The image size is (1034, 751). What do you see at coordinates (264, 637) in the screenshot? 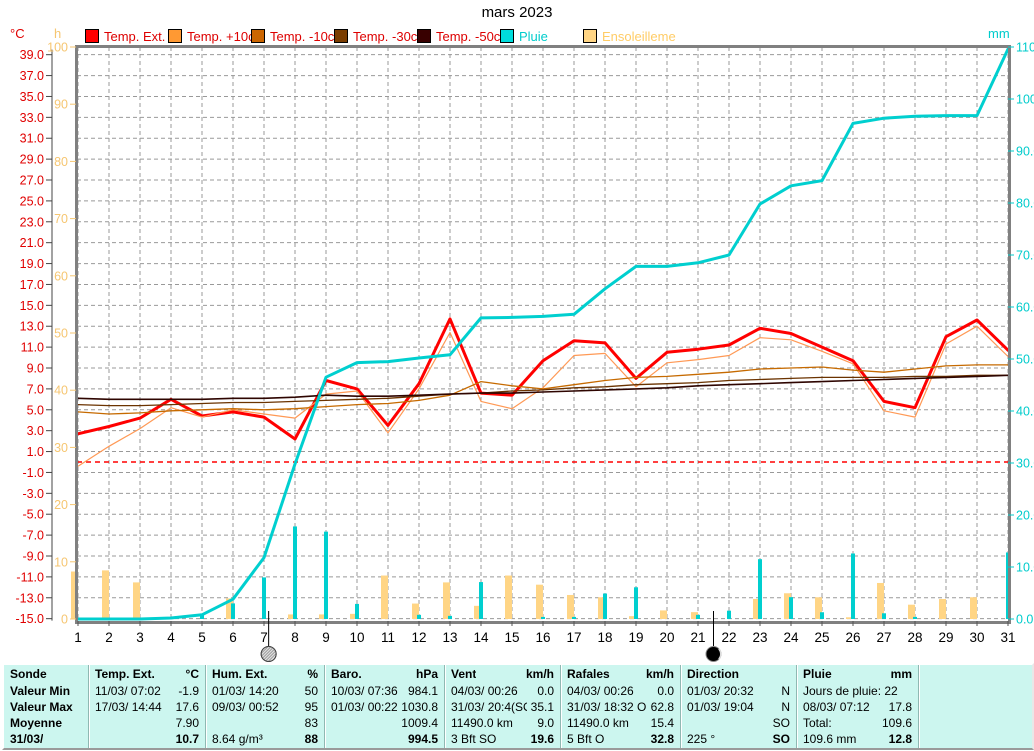
I see `svg-text: 7` at bounding box center [264, 637].